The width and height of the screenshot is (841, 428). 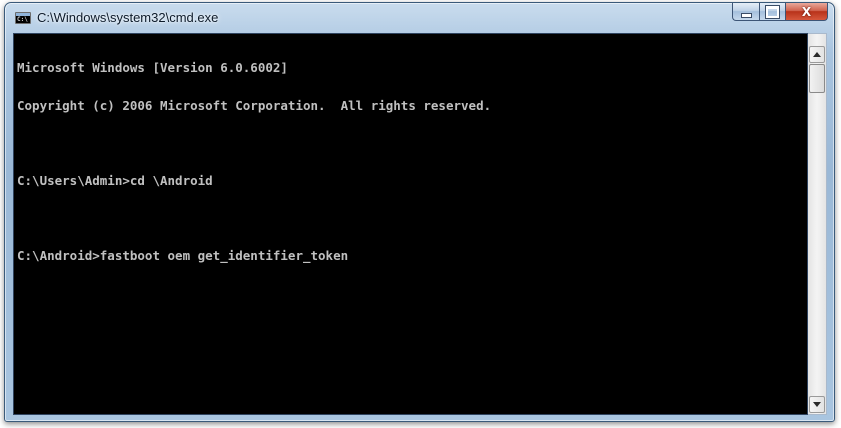 What do you see at coordinates (419, 19) in the screenshot?
I see `title-bar: C:\ C:\Windows\system32\cmd.exe X` at bounding box center [419, 19].